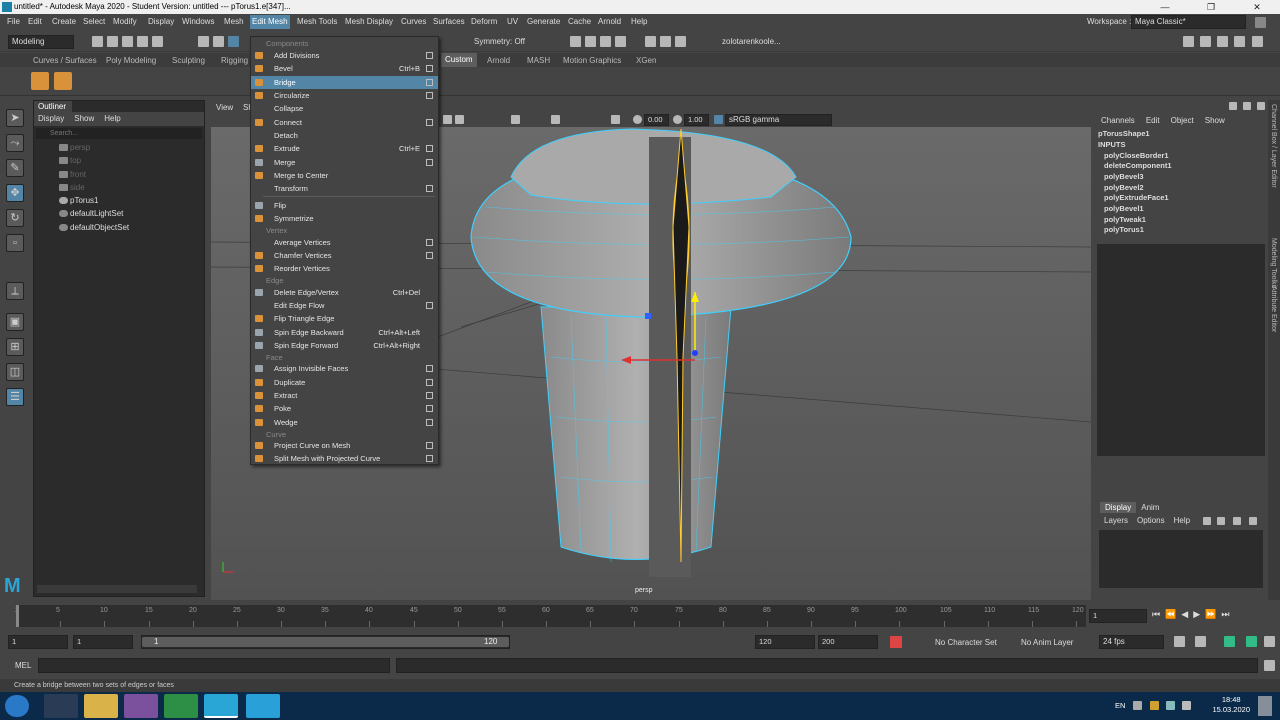 This screenshot has width=1280, height=720. I want to click on menu-item-chamfer-vertices: Chamfer Vertices, so click(344, 255).